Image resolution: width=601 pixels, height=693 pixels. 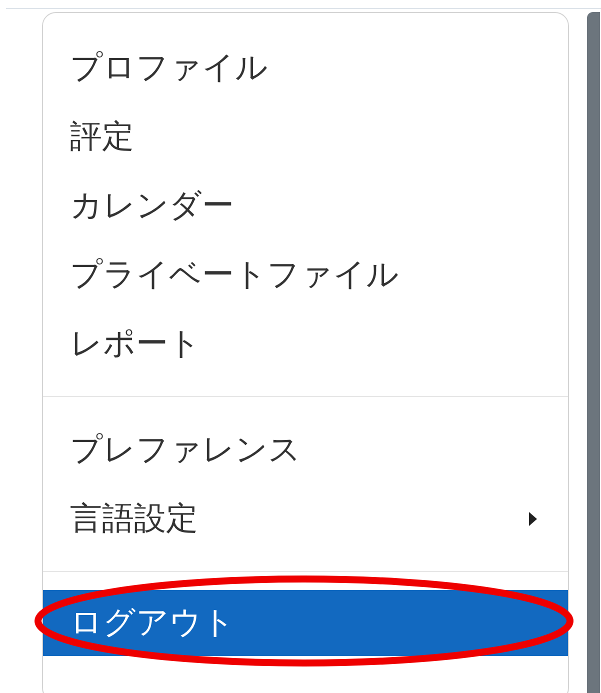 I want to click on menu-item: レポート, so click(x=305, y=343).